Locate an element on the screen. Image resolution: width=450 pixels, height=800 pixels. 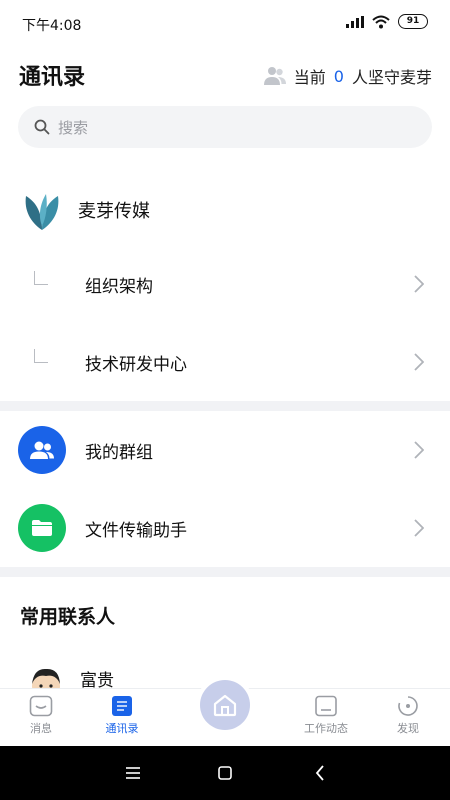
tab-home is located at coordinates (225, 705).